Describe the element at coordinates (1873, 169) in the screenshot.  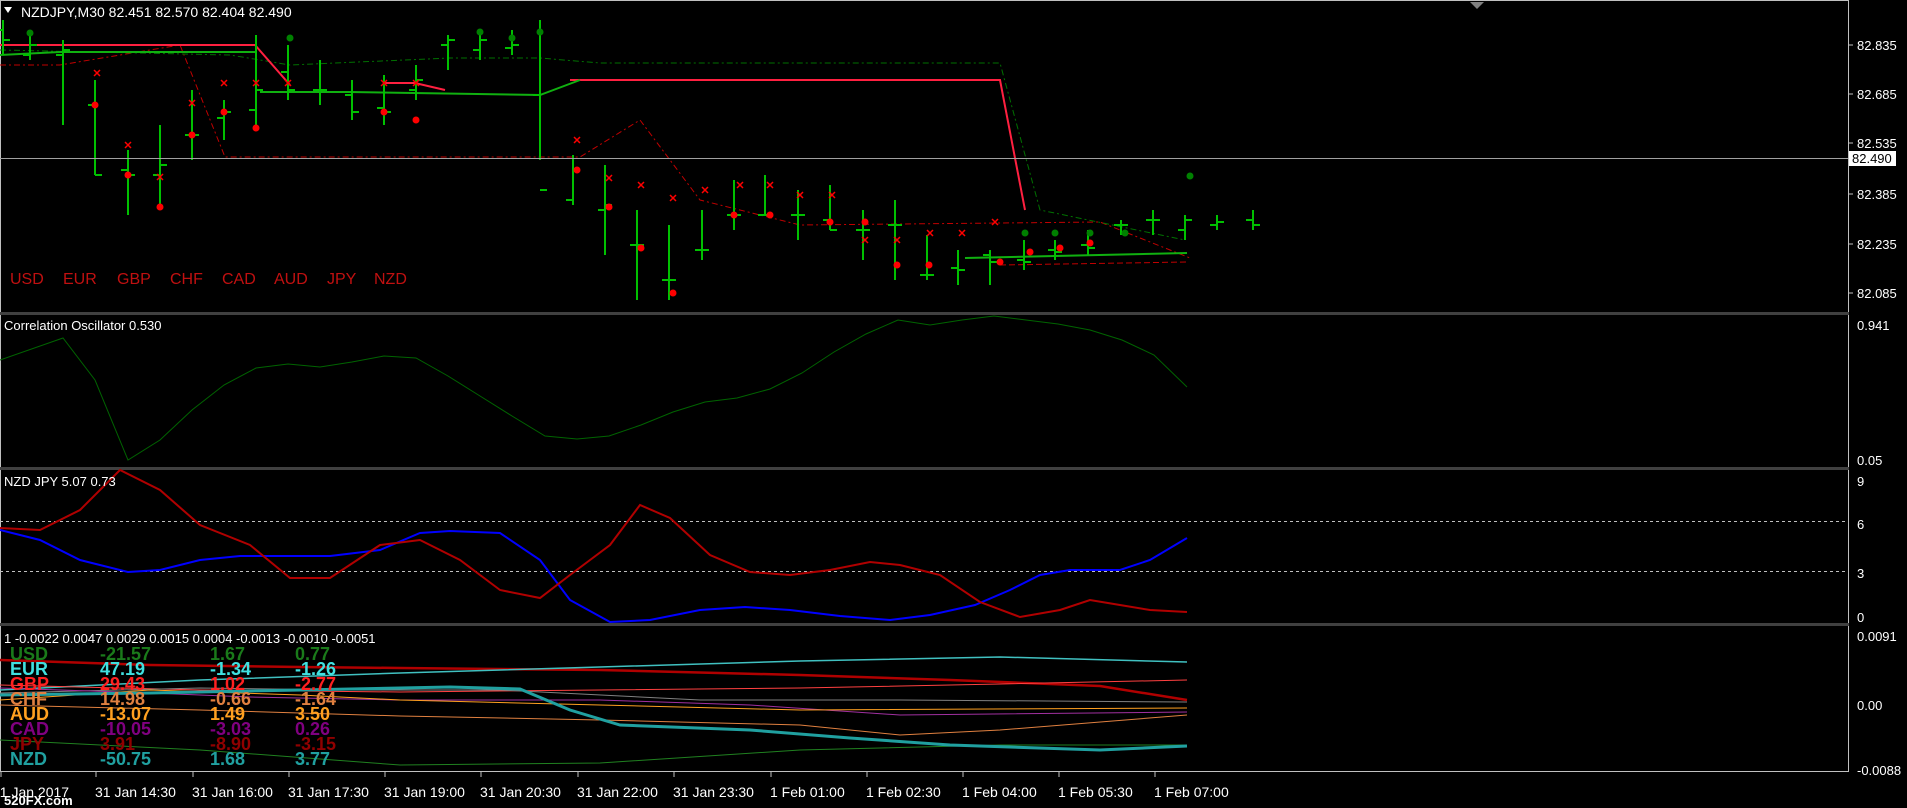
I see `price-scale: 82.835 82.685 82.535 82.385 82.235 82.085` at that location.